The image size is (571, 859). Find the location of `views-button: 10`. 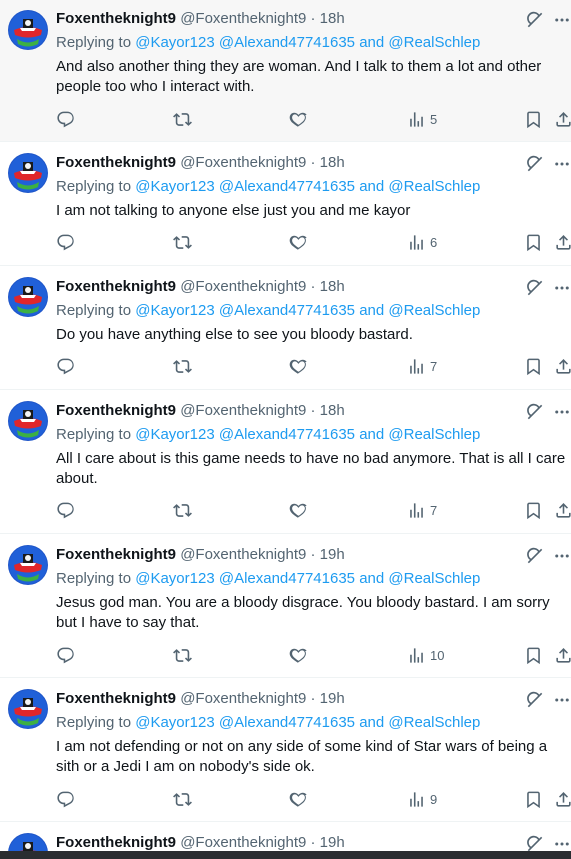

views-button: 10 is located at coordinates (425, 655).